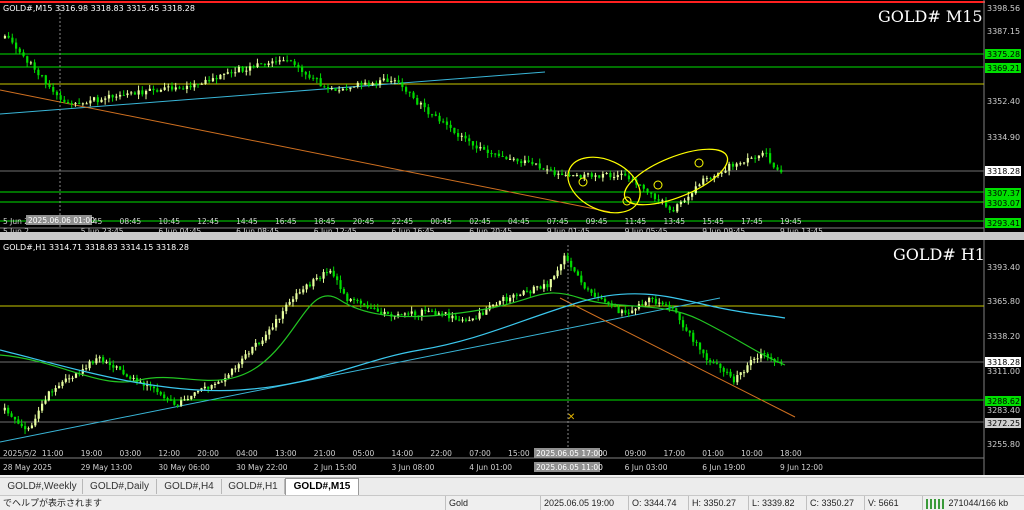 This screenshot has height=510, width=1024. What do you see at coordinates (480, 453) in the screenshot?
I see `h1-time-label-top: 07:00` at bounding box center [480, 453].